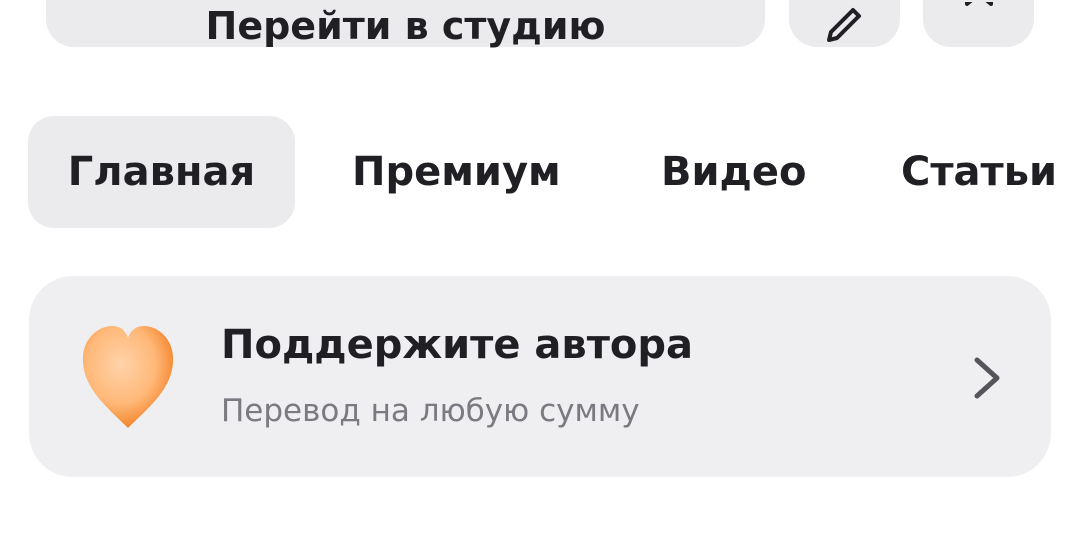 Image resolution: width=1080 pixels, height=540 pixels. I want to click on tab-articles: Статьи, so click(979, 172).